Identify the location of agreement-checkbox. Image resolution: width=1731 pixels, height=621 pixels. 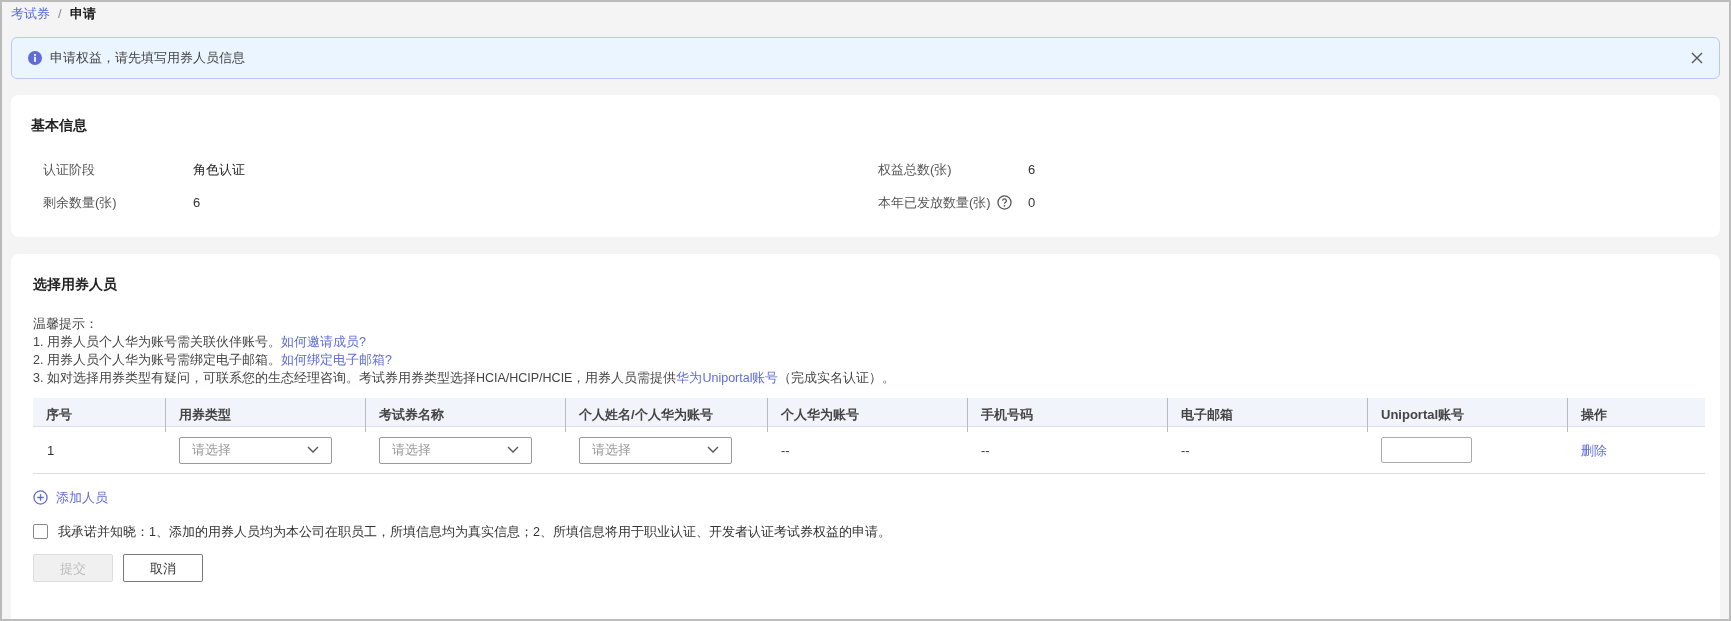
(40, 532).